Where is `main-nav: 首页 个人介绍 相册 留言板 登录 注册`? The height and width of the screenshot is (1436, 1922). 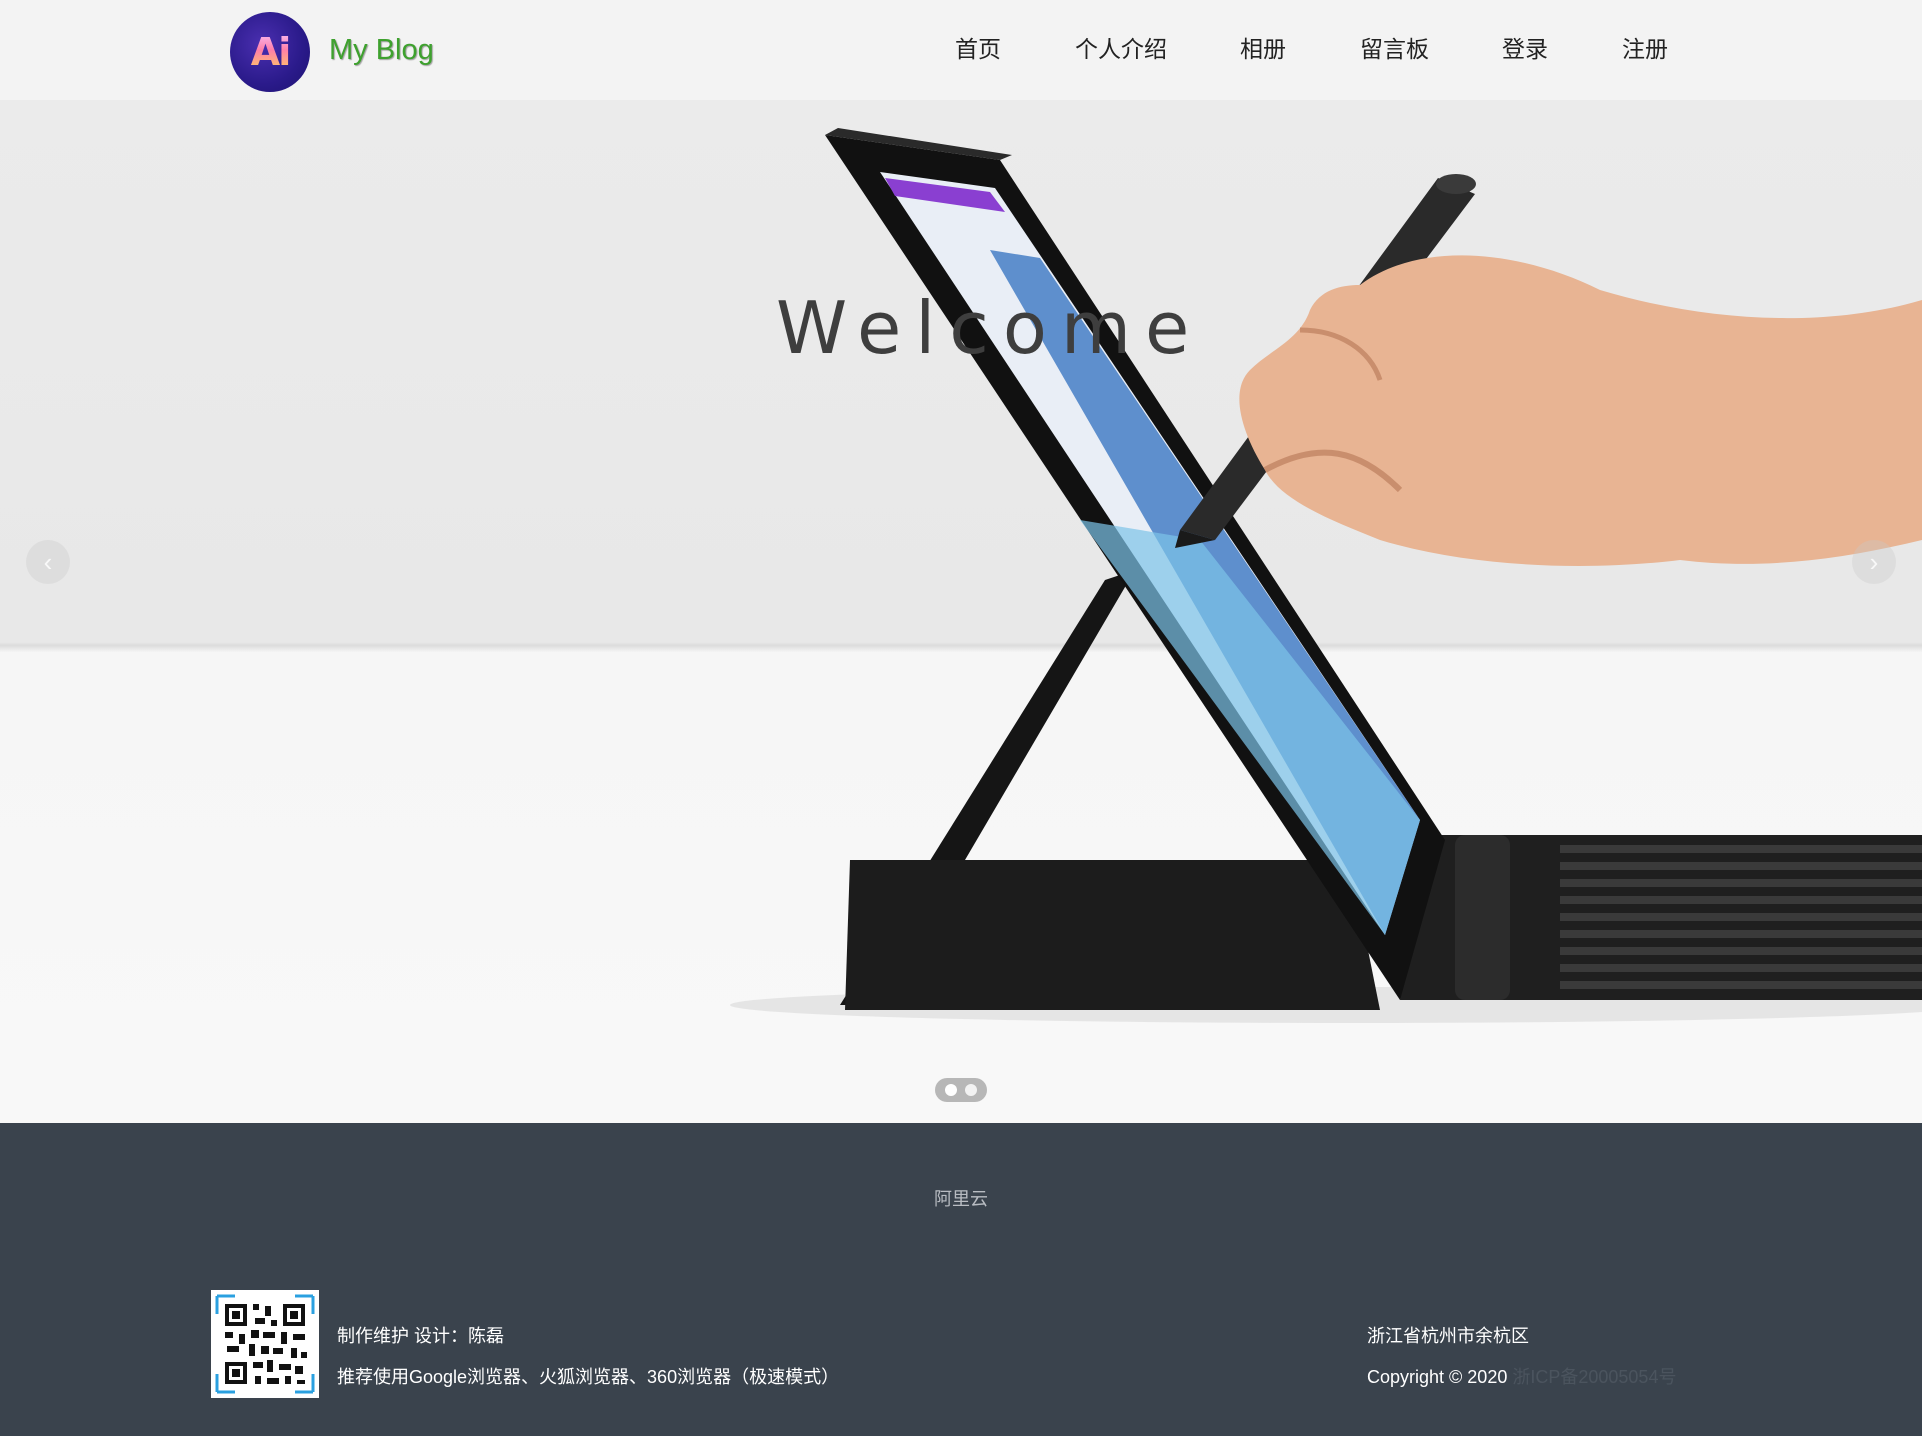 main-nav: 首页 个人介绍 相册 留言板 登录 注册 is located at coordinates (961, 50).